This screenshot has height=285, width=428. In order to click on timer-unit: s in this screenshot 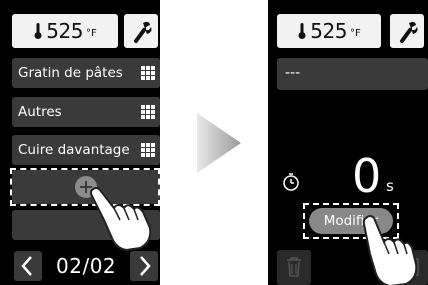, I will do `click(390, 186)`.